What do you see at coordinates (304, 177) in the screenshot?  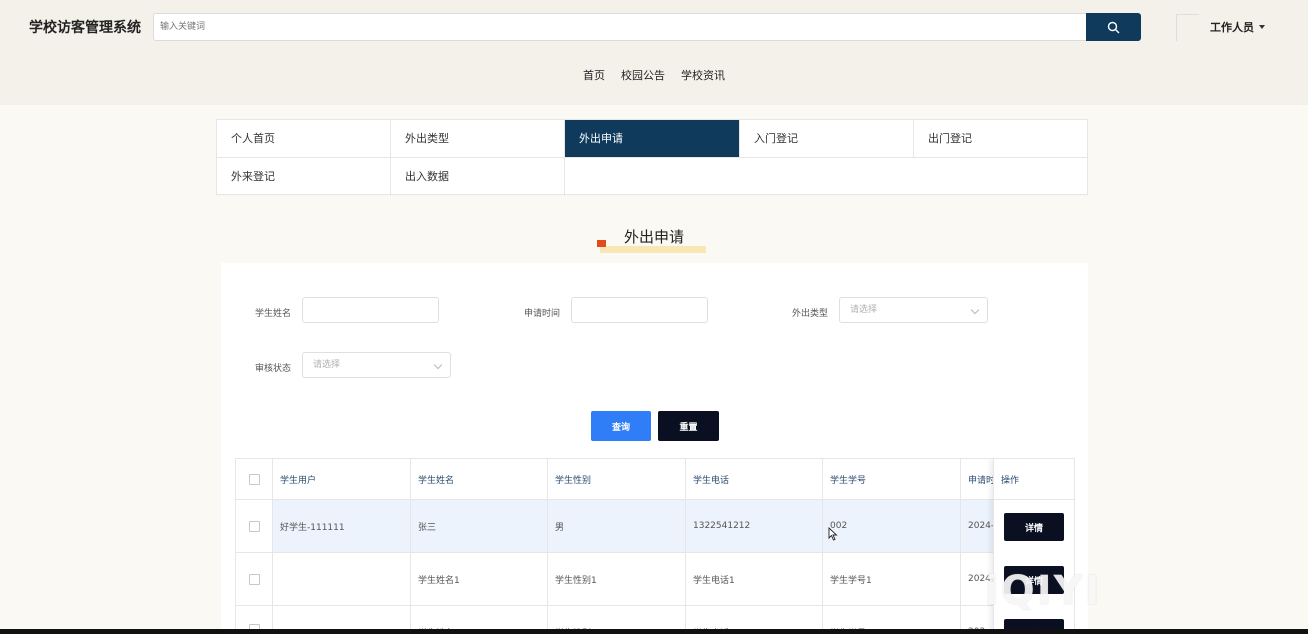 I see `menu-visitor-register: 外来登记` at bounding box center [304, 177].